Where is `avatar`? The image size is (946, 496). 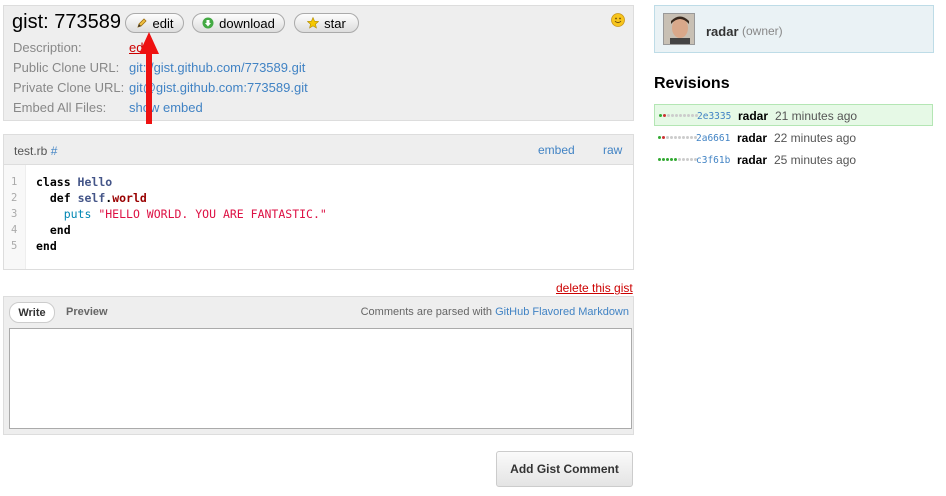
avatar is located at coordinates (679, 29).